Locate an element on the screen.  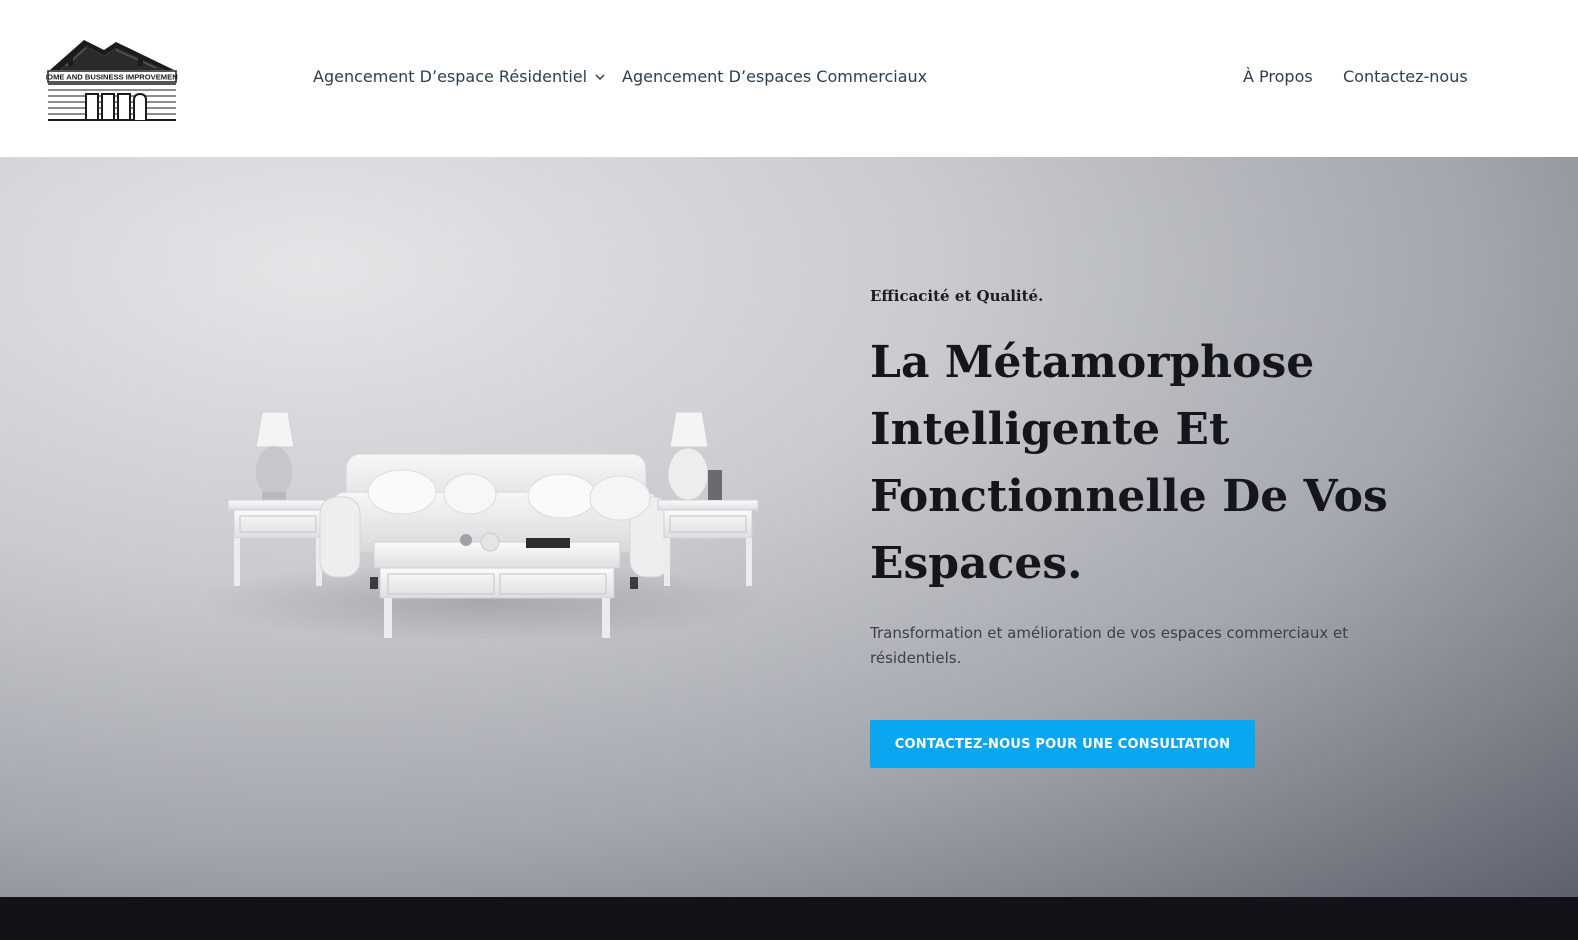
nav-about-link: À Propos is located at coordinates (1278, 77).